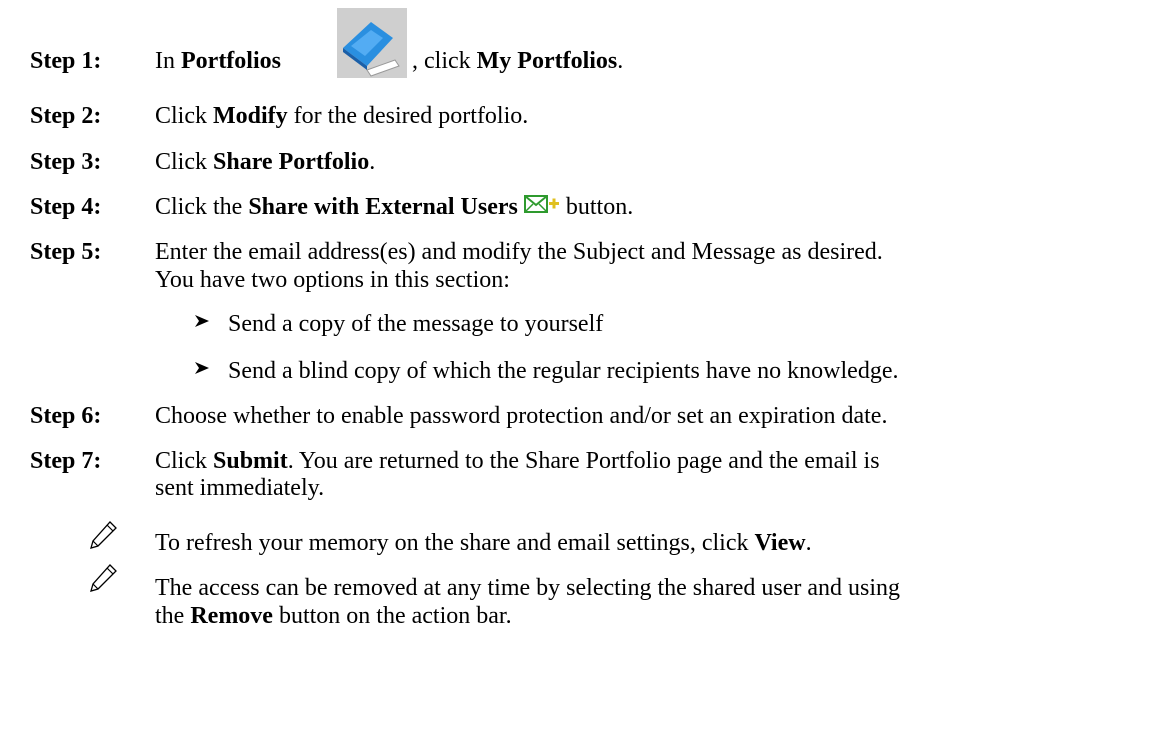  What do you see at coordinates (66, 61) in the screenshot?
I see `step-1-label: Step 1:` at bounding box center [66, 61].